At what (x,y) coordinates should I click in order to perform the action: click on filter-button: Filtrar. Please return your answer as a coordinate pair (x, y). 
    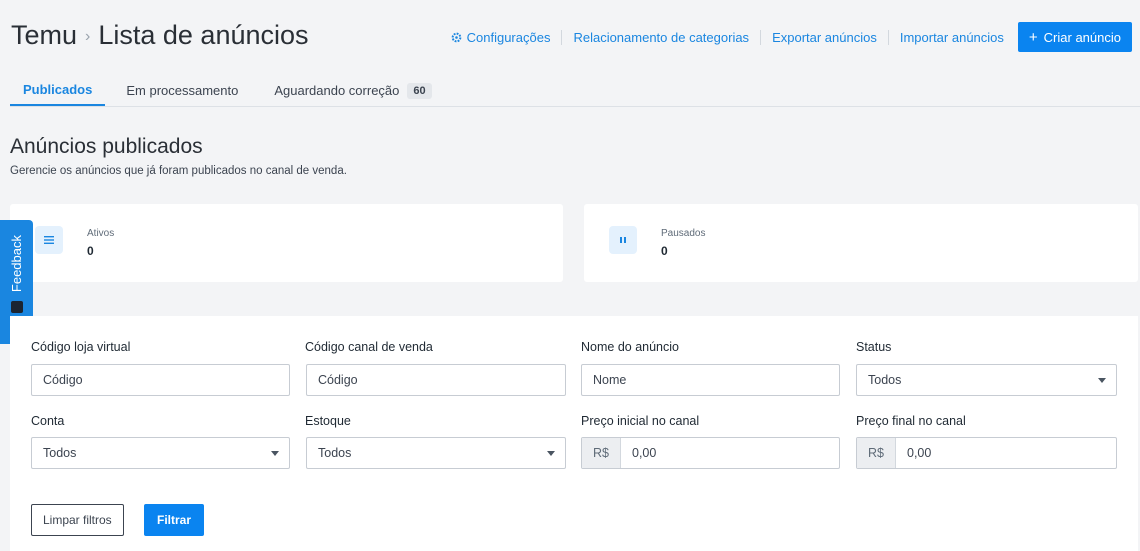
    Looking at the image, I should click on (174, 520).